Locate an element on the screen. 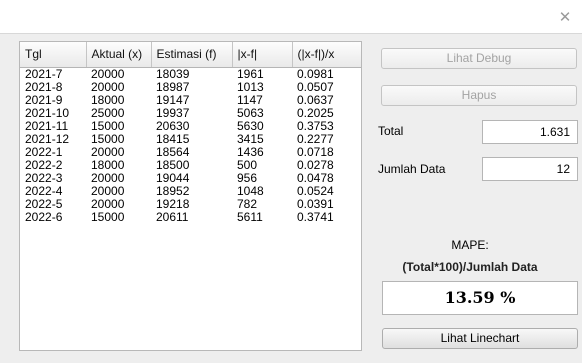 The image size is (582, 363). cell-relative-error: 0.2277 is located at coordinates (315, 138).